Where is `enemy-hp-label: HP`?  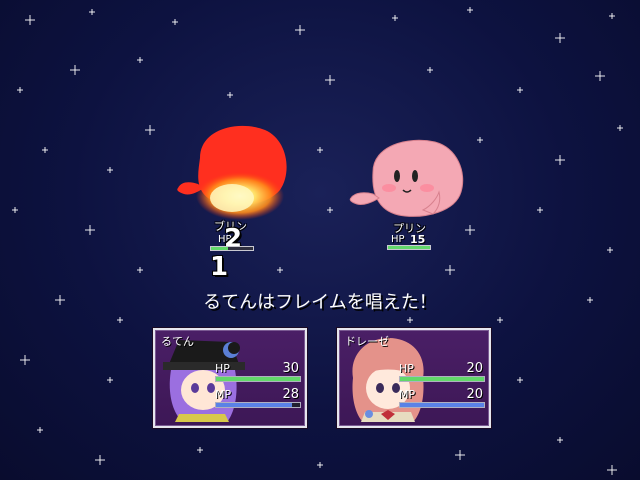
enemy-hp-label: HP is located at coordinates (398, 239).